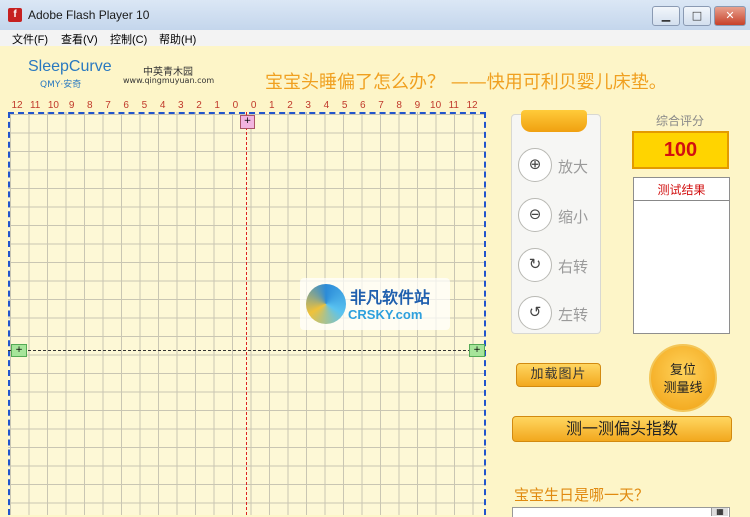 This screenshot has width=750, height=517. What do you see at coordinates (666, 16) in the screenshot?
I see `minimize-button: ▁` at bounding box center [666, 16].